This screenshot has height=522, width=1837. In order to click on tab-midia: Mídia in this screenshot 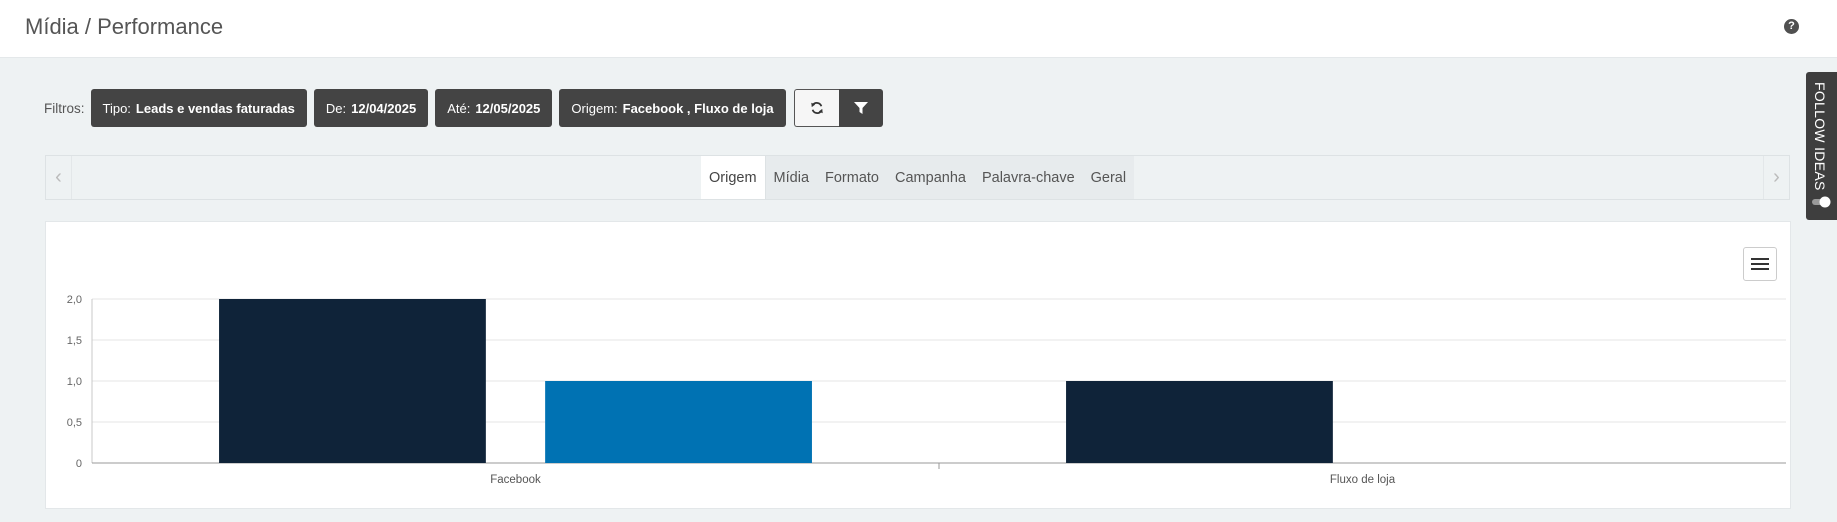, I will do `click(791, 177)`.